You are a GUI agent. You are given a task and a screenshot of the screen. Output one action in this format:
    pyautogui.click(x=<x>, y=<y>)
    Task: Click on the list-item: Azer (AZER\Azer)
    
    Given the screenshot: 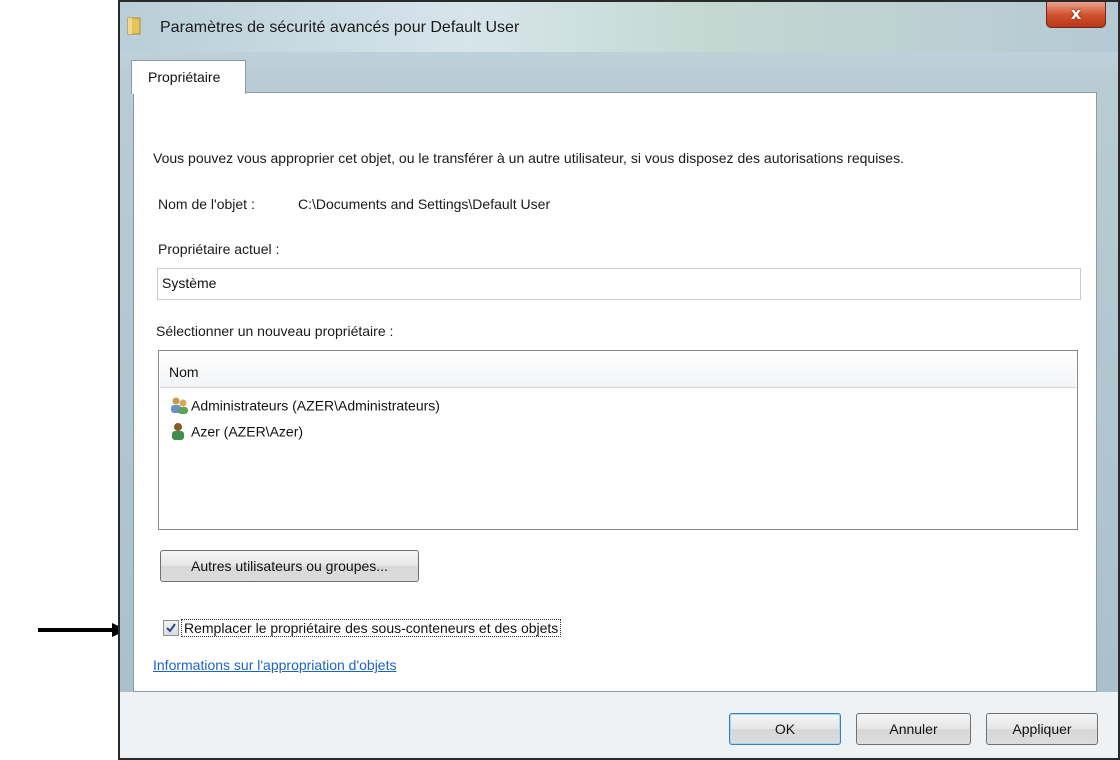 What is the action you would take?
    pyautogui.click(x=236, y=433)
    